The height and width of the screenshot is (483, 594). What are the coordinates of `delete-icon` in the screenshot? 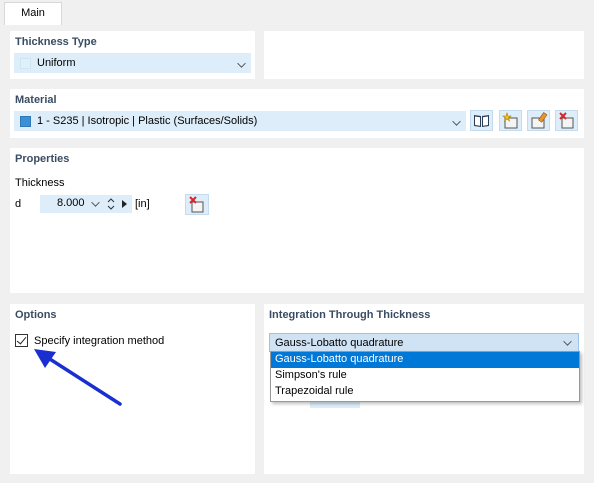 It's located at (196, 204).